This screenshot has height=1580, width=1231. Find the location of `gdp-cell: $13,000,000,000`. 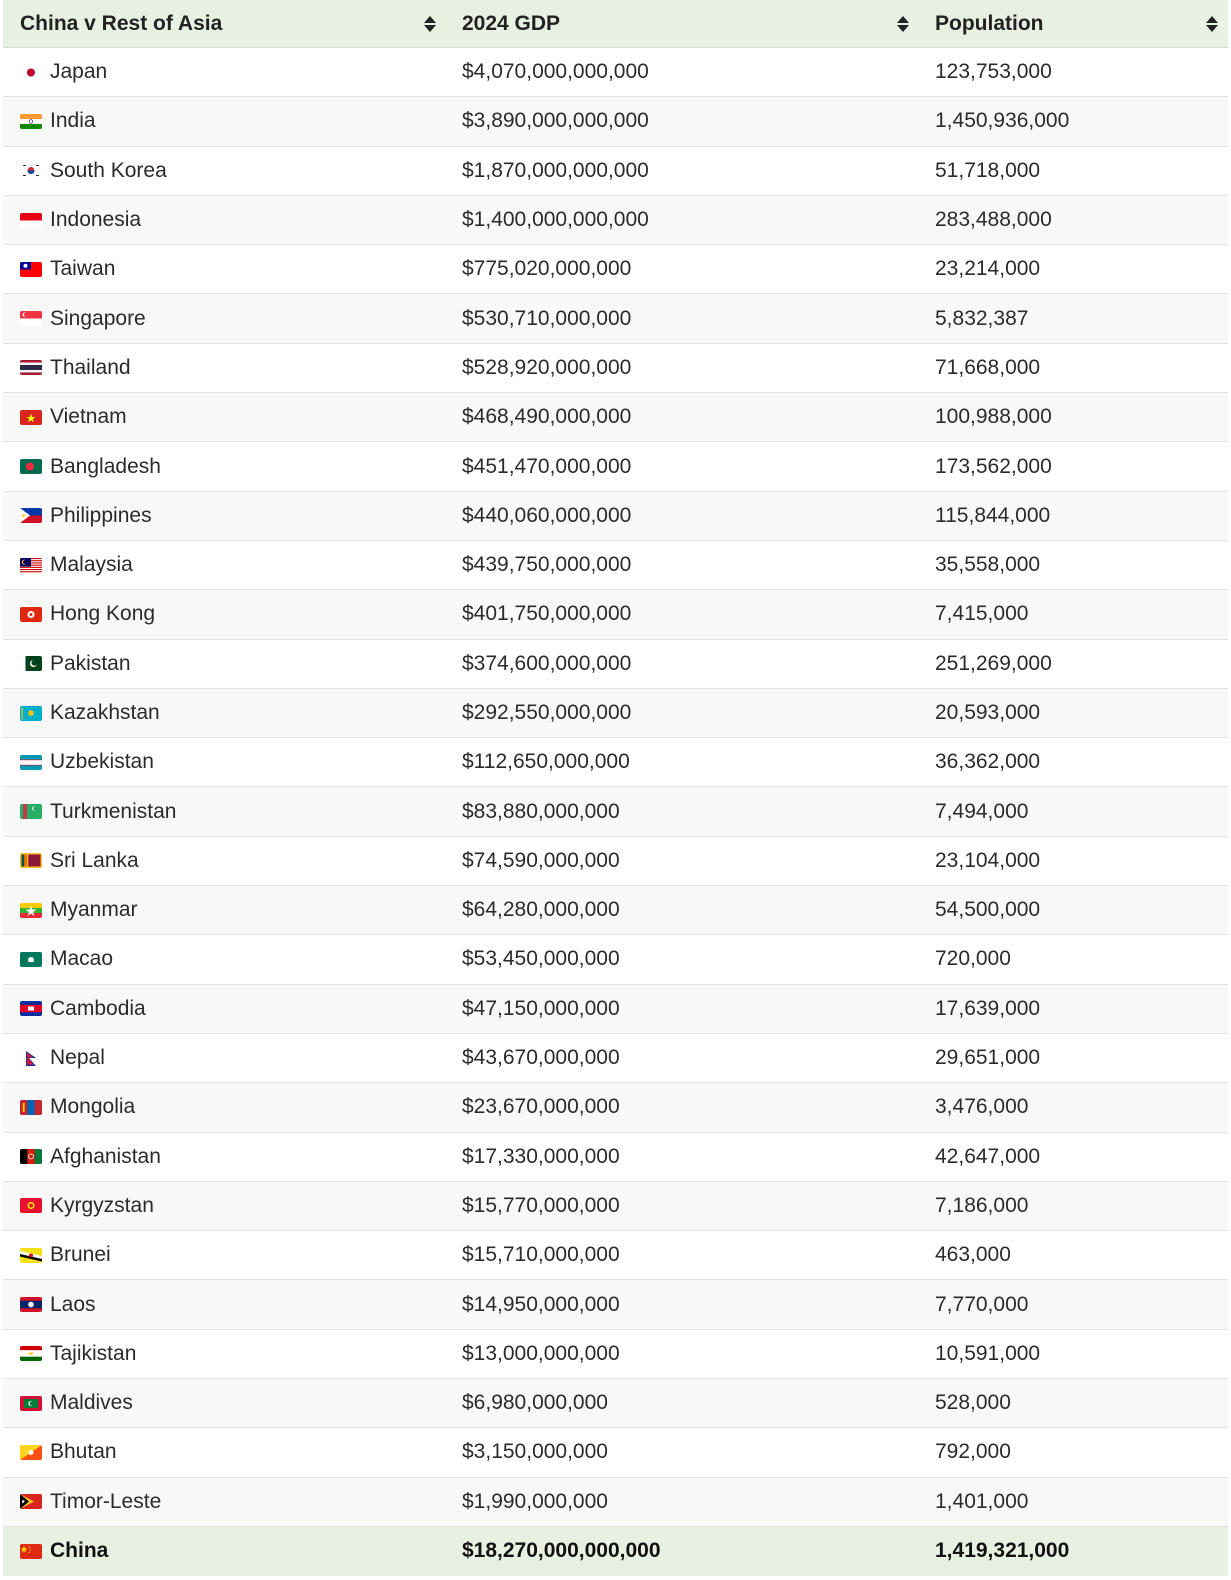

gdp-cell: $13,000,000,000 is located at coordinates (682, 1354).